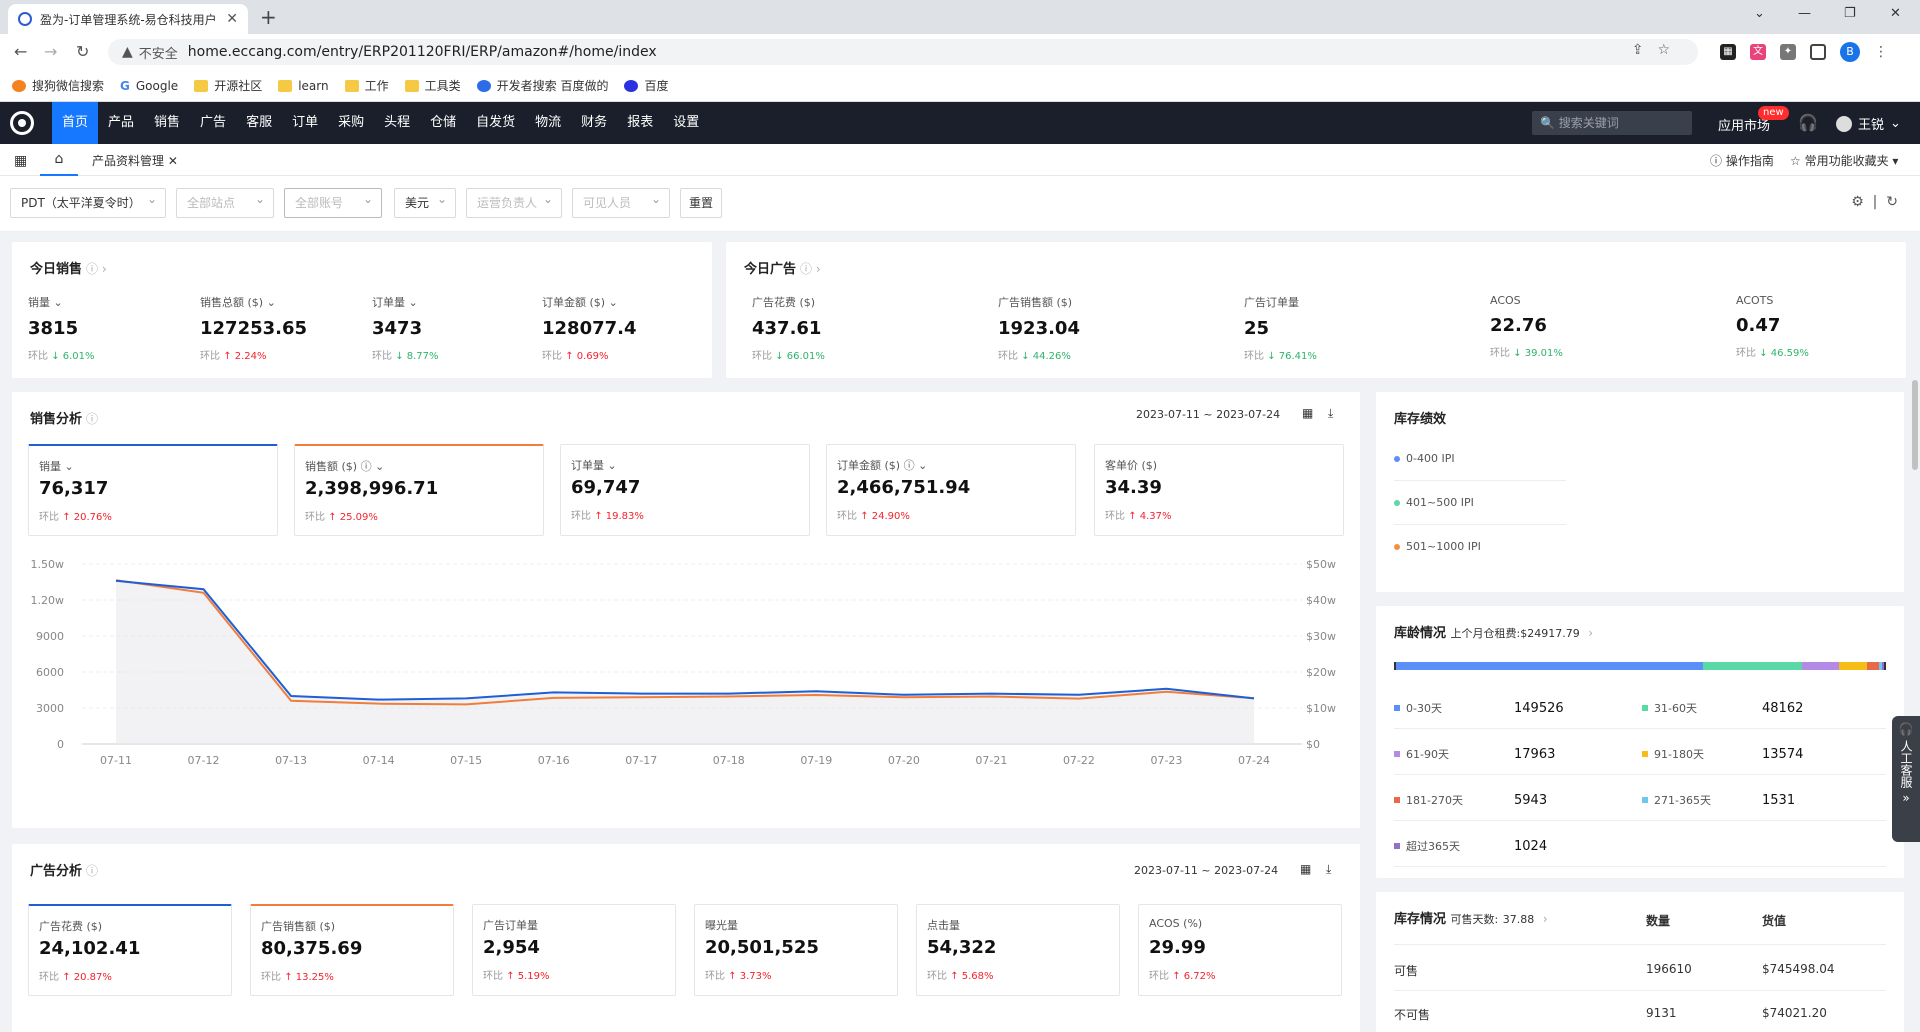  What do you see at coordinates (514, 201) in the screenshot?
I see `operator-select: 运营负责人` at bounding box center [514, 201].